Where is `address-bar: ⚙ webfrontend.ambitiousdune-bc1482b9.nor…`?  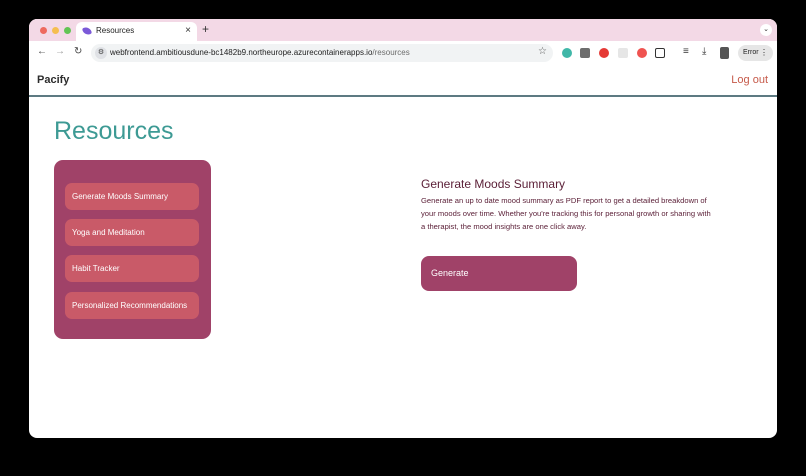 address-bar: ⚙ webfrontend.ambitiousdune-bc1482b9.nor… is located at coordinates (322, 53).